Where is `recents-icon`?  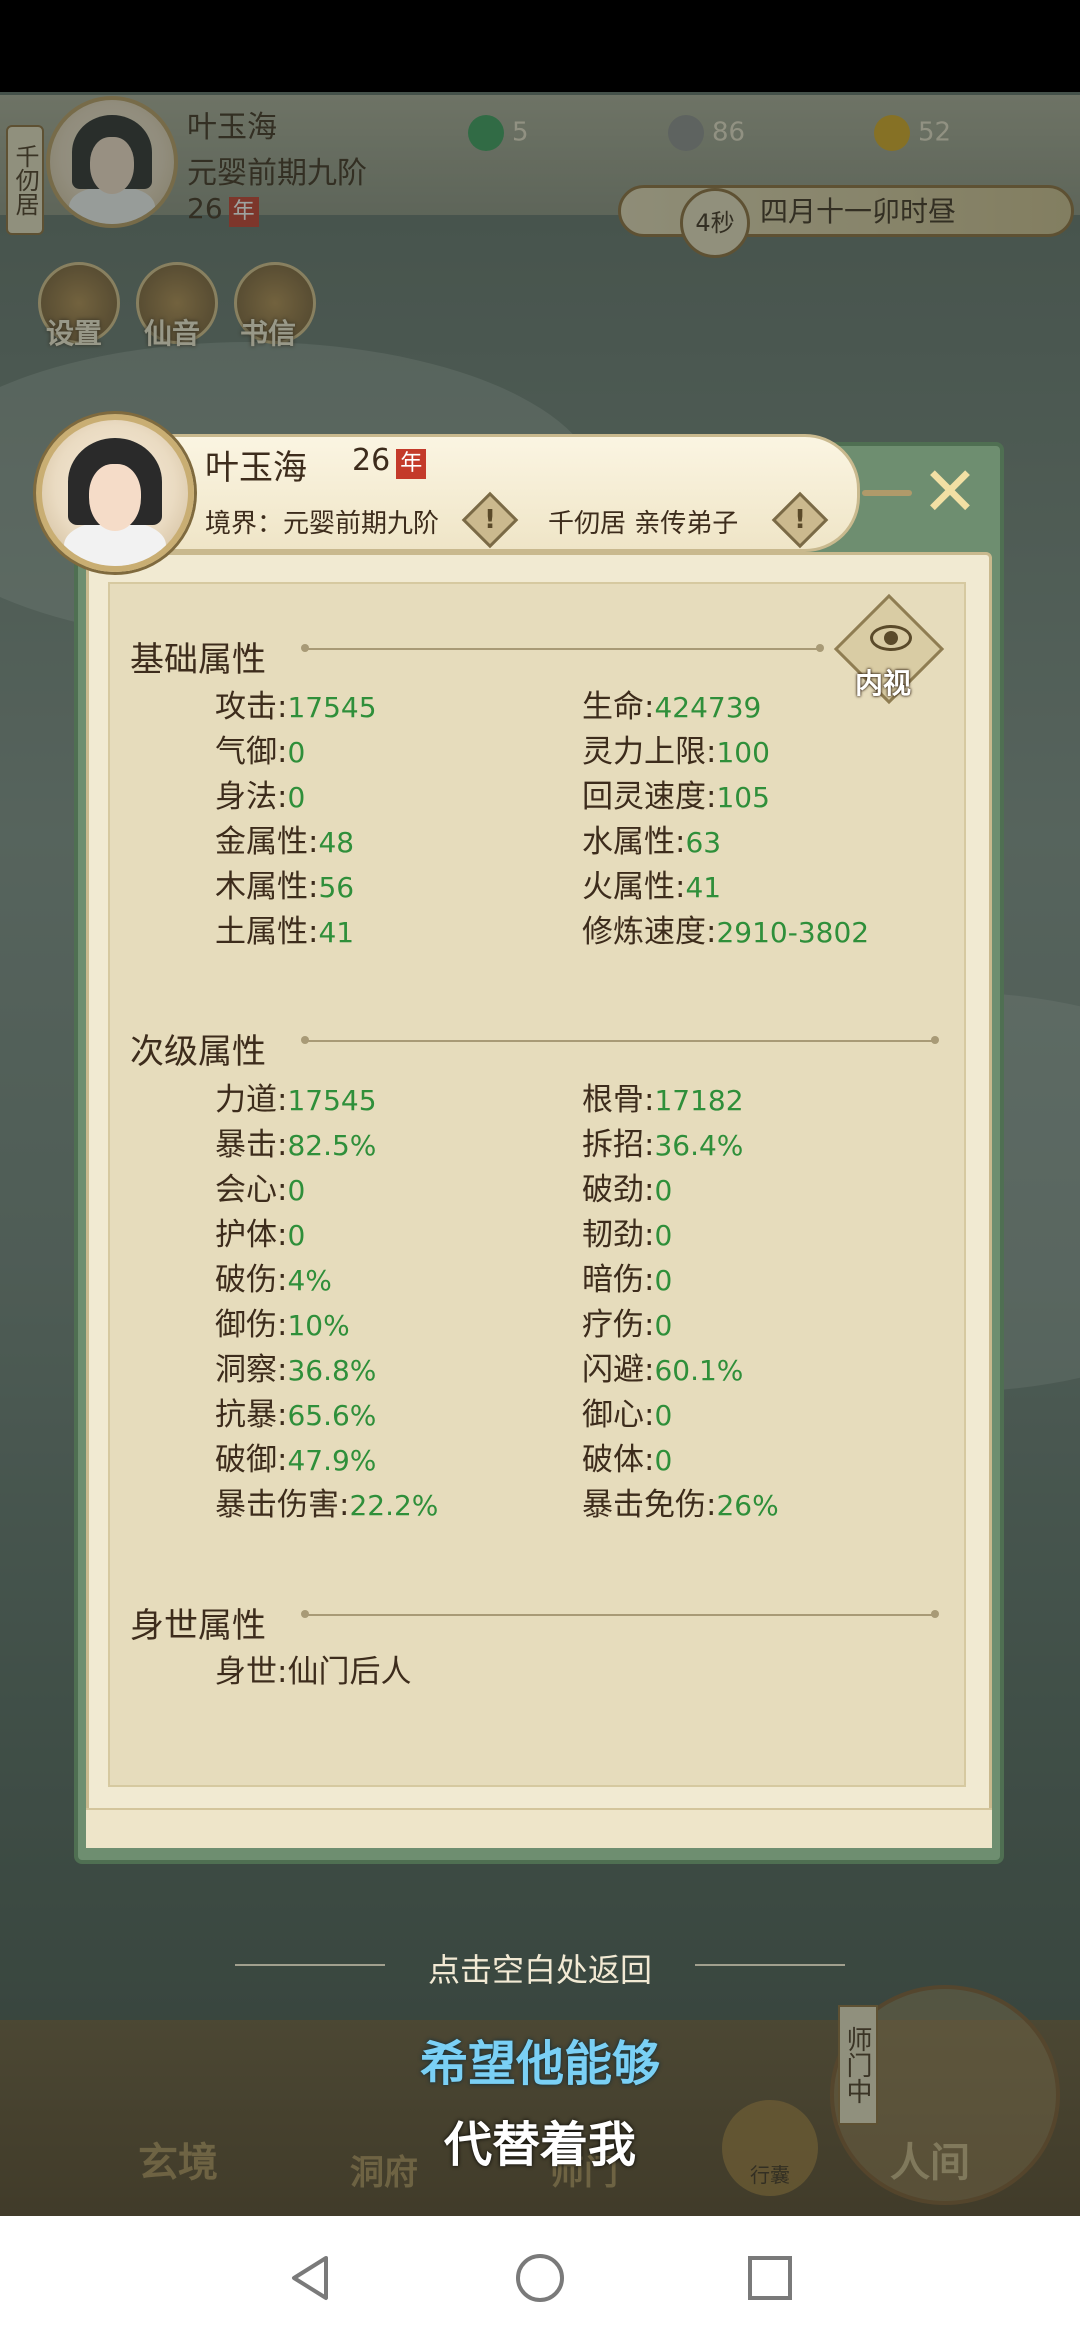 recents-icon is located at coordinates (770, 2278).